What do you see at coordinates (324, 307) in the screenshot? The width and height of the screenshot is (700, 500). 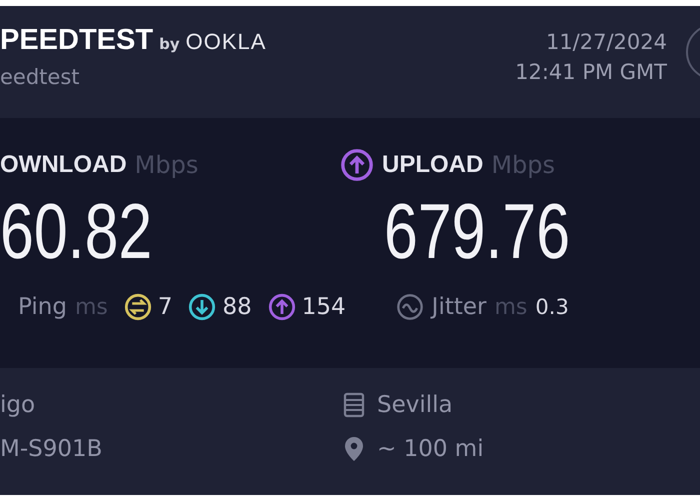 I see `ping-value: 154` at bounding box center [324, 307].